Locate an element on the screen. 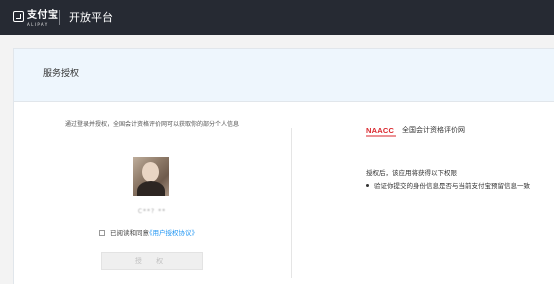 This screenshot has width=554, height=284. permission-text: 验证你提交的身份信息是否与当前支付宝预留信息一致 is located at coordinates (452, 186).